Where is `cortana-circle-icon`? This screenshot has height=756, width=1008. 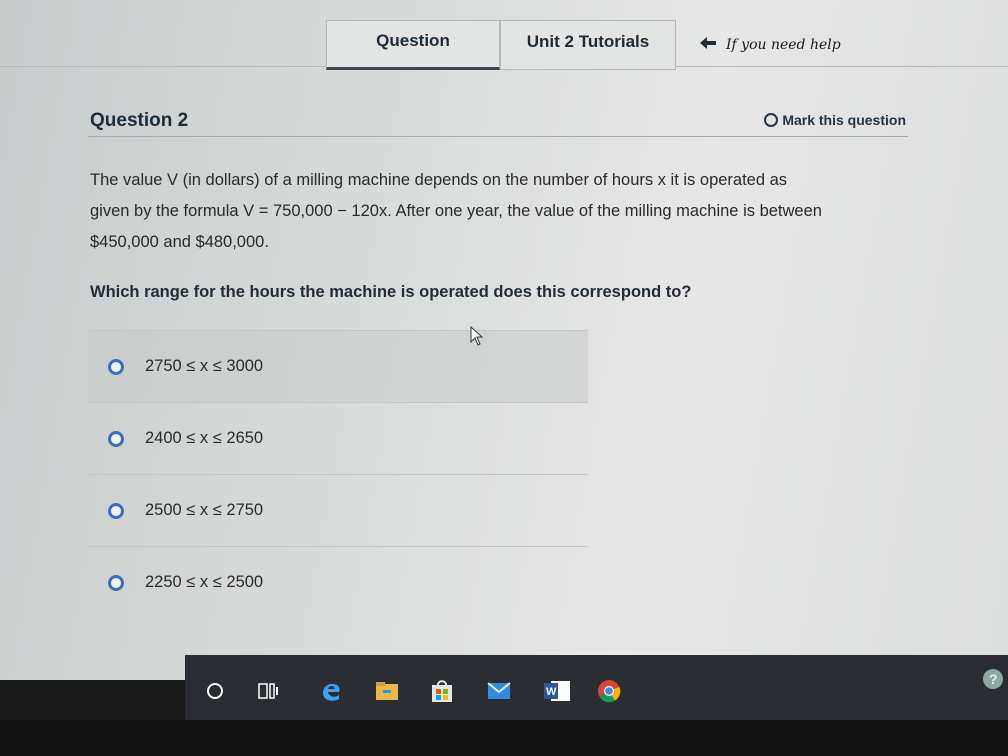 cortana-circle-icon is located at coordinates (215, 691).